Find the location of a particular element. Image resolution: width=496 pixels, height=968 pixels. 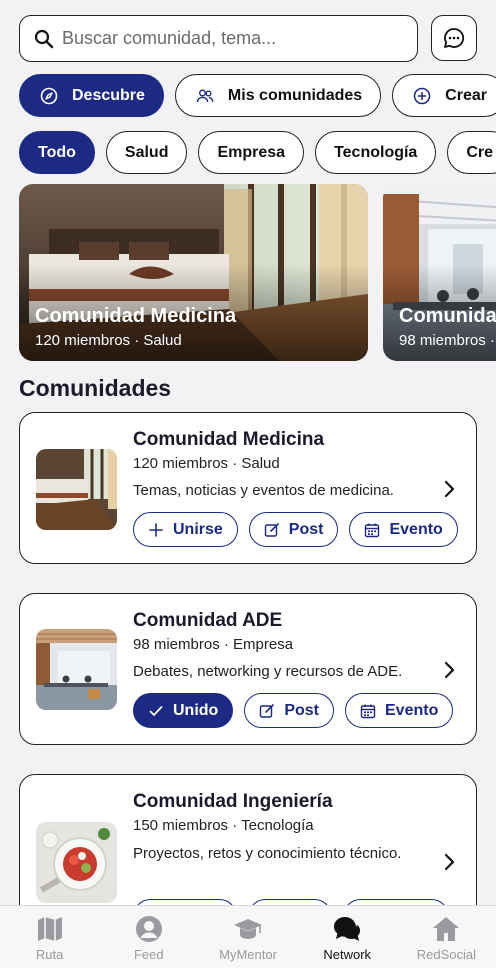

community-actions: Unirse Post Evento is located at coordinates (295, 529).